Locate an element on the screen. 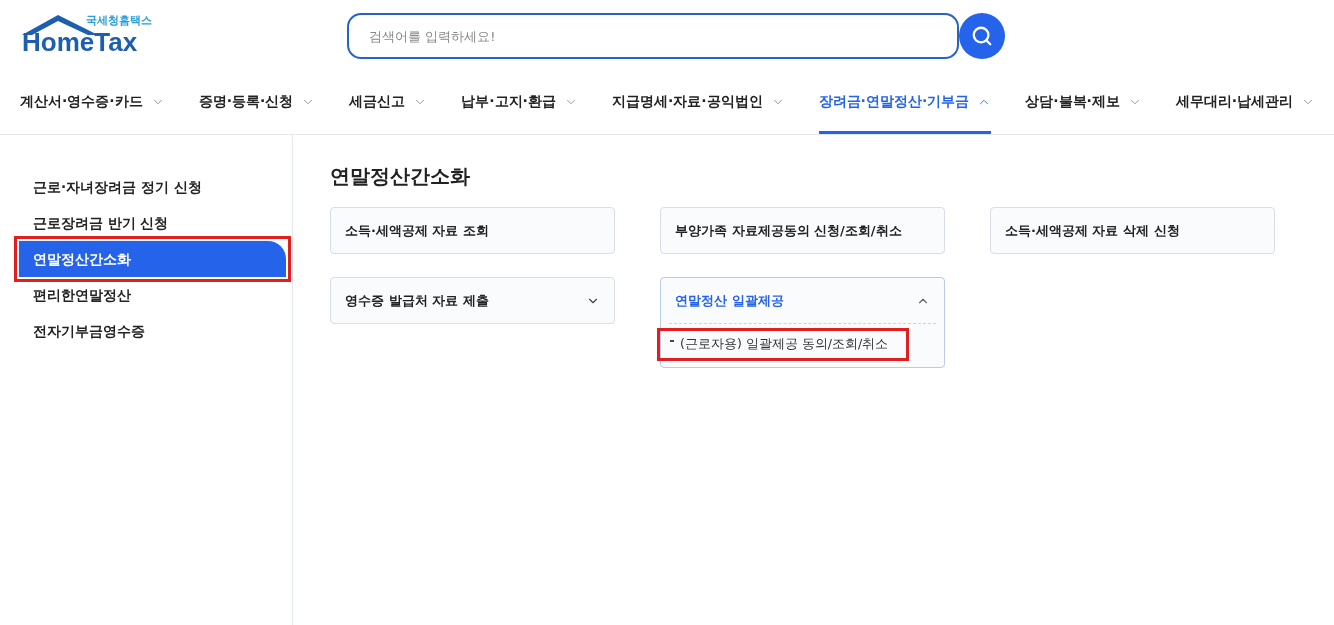 The height and width of the screenshot is (625, 1334). nav-tab: 상담·불복·제보 is located at coordinates (1083, 103).